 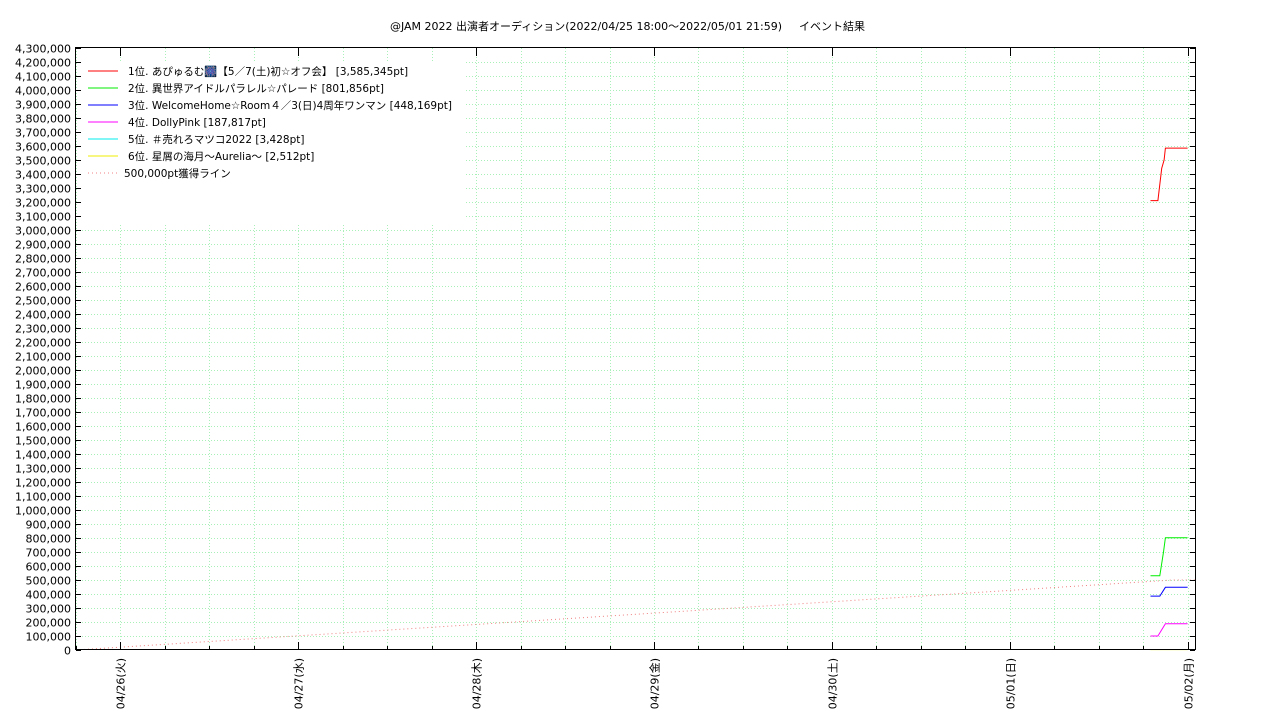 What do you see at coordinates (268, 71) in the screenshot?
I see `legend-label-1: 1位. あぴゅるむ🎆【5／7(土)初☆オフ会】 [3,585,345pt]` at bounding box center [268, 71].